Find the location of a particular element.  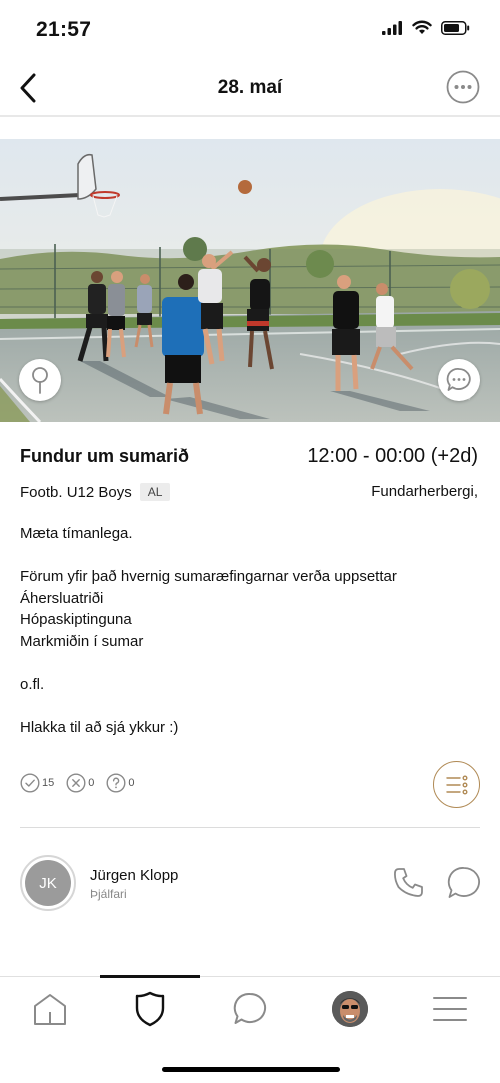

shield-icon is located at coordinates (150, 1009).